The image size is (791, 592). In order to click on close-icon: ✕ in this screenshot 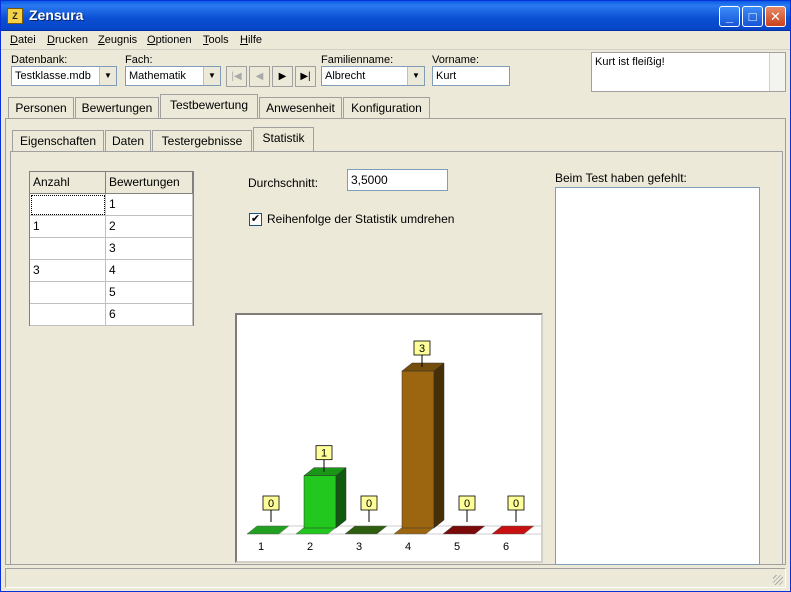, I will do `click(775, 16)`.